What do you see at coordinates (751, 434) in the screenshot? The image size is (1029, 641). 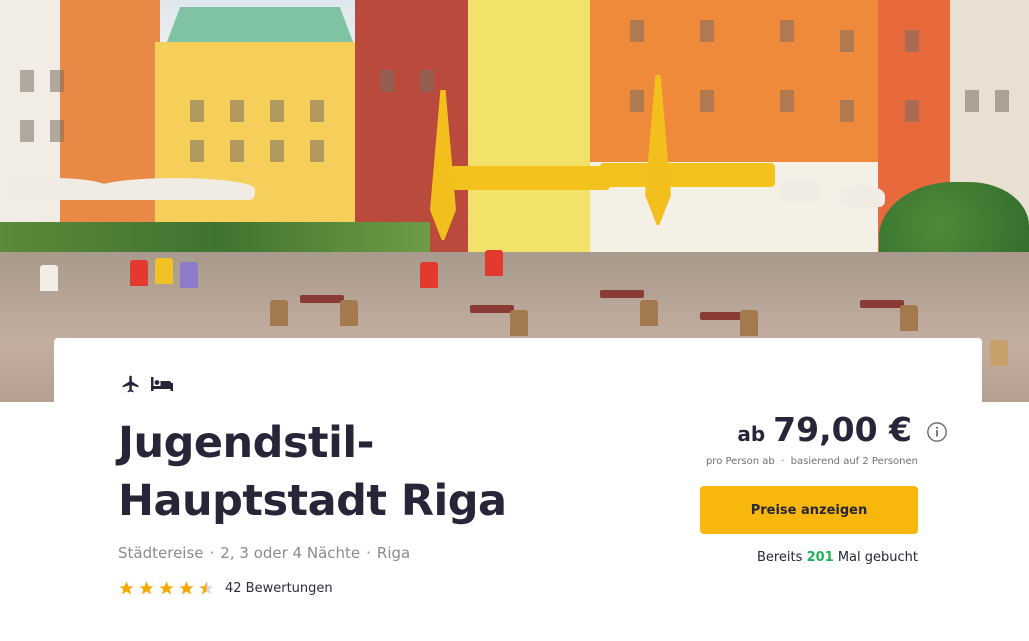 I see `price-prefix: ab` at bounding box center [751, 434].